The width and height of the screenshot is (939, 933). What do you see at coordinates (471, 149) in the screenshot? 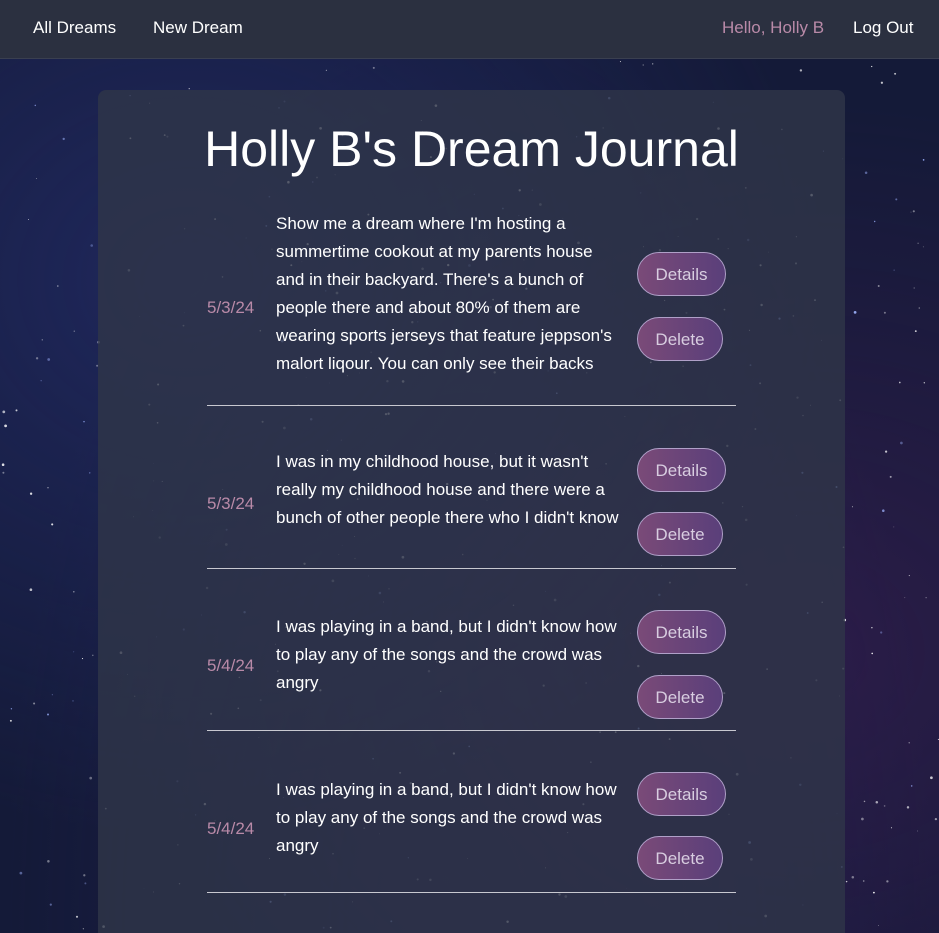
I see `page-title: Holly B's Dream Journal` at bounding box center [471, 149].